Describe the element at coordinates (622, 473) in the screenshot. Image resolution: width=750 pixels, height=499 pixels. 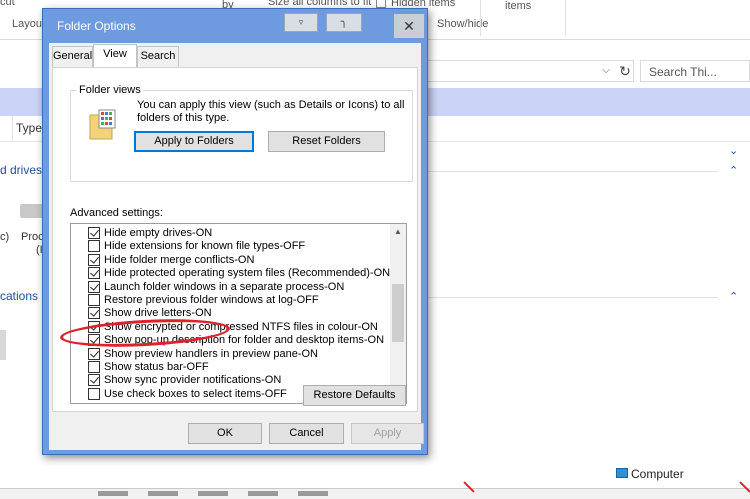
I see `computer-icon` at that location.